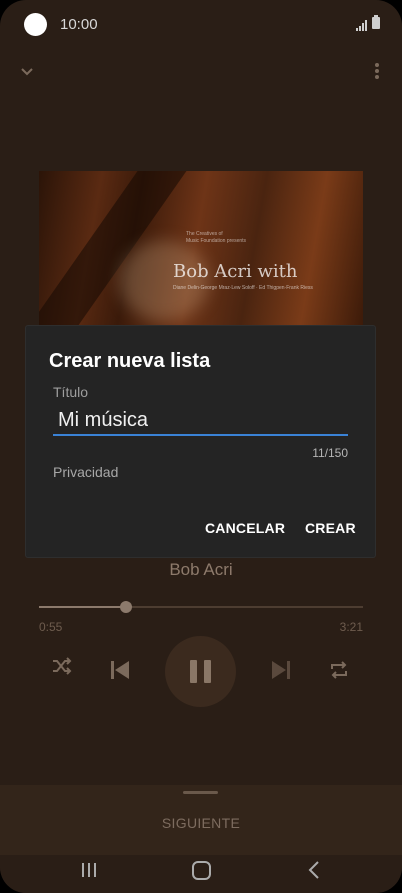  Describe the element at coordinates (71, 392) in the screenshot. I see `title-field-label: Título` at that location.